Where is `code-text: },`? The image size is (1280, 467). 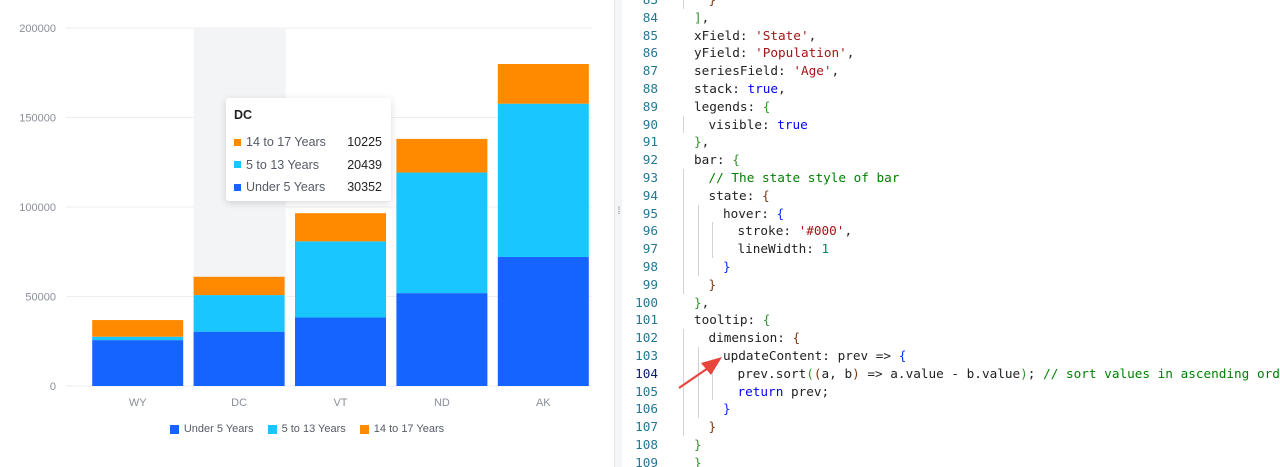
code-text: }, is located at coordinates (701, 303).